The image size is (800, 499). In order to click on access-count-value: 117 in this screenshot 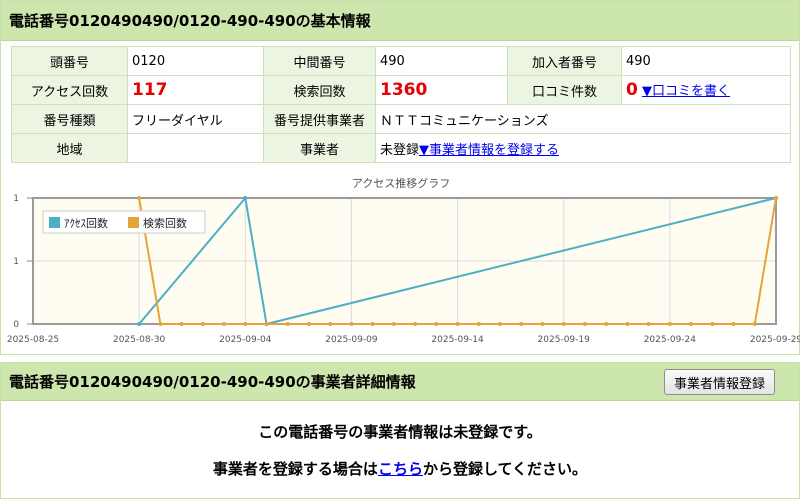, I will do `click(150, 90)`.